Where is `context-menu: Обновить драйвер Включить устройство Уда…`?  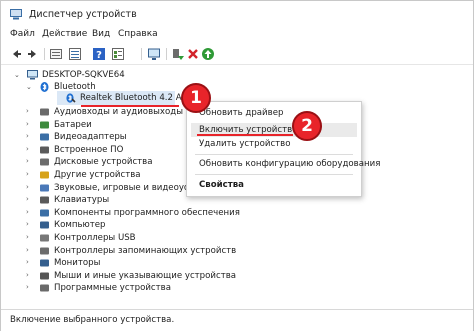 context-menu: Обновить драйвер Включить устройство Уда… is located at coordinates (283, 149).